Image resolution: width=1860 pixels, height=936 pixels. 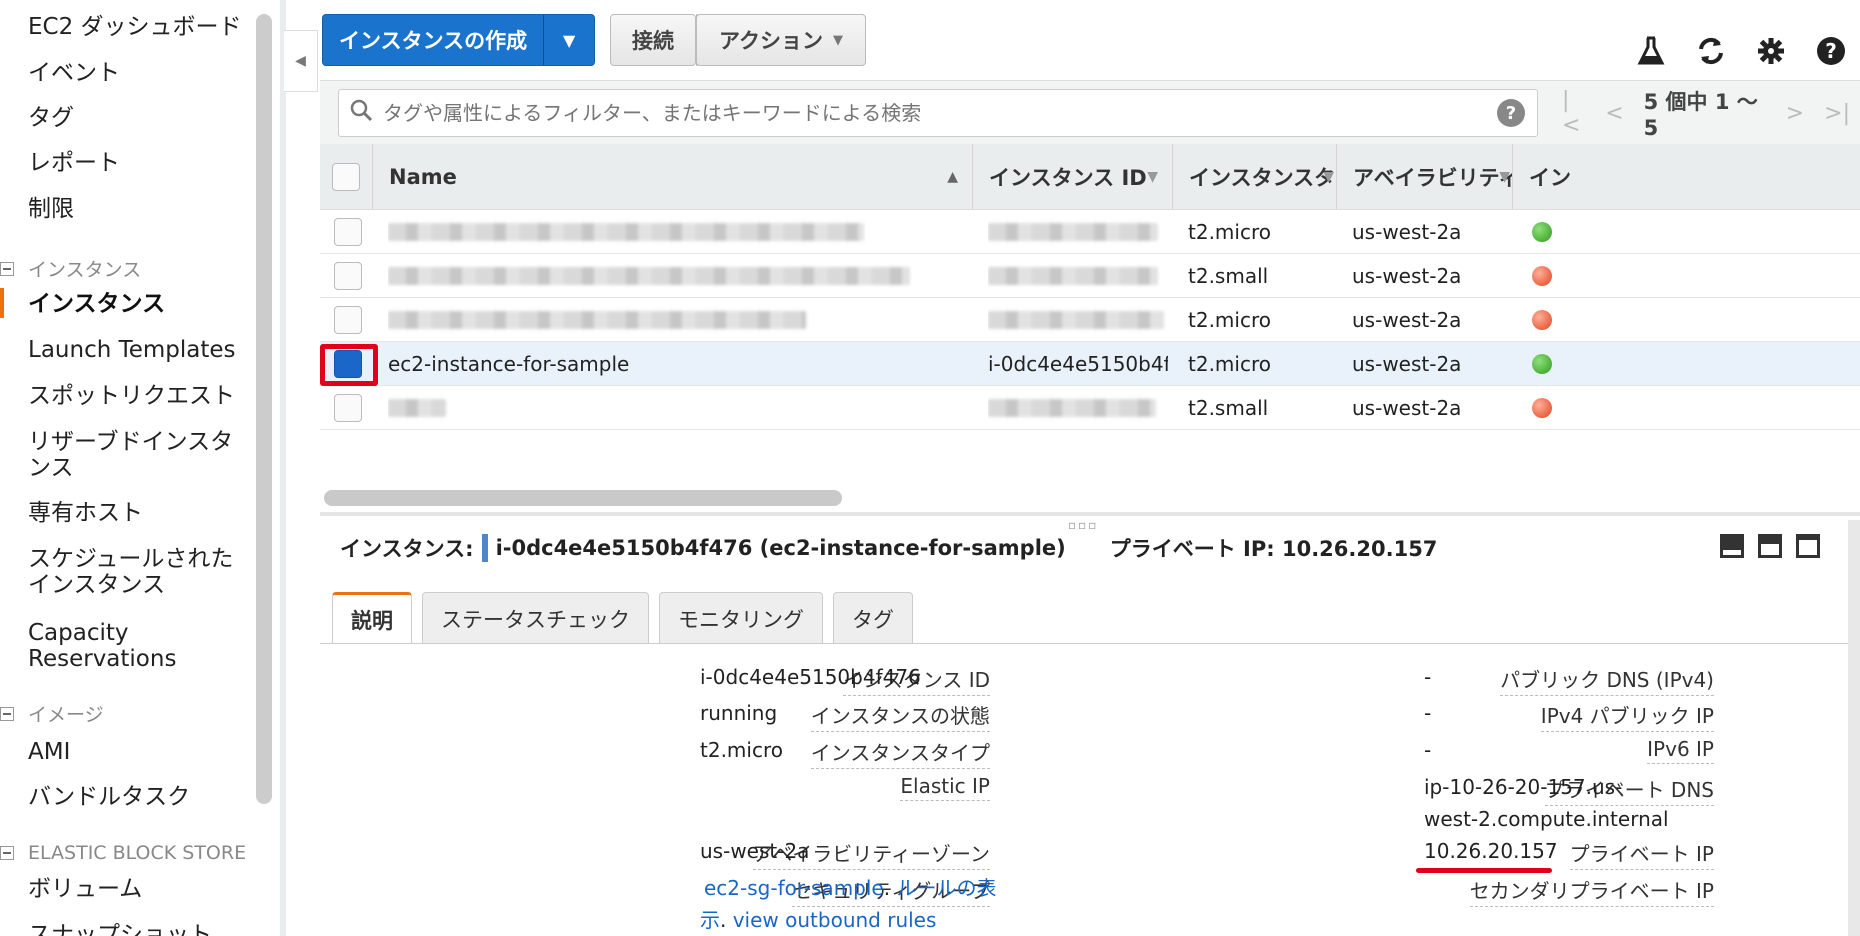 What do you see at coordinates (535, 618) in the screenshot?
I see `tab-status-checks: ステータスチェック` at bounding box center [535, 618].